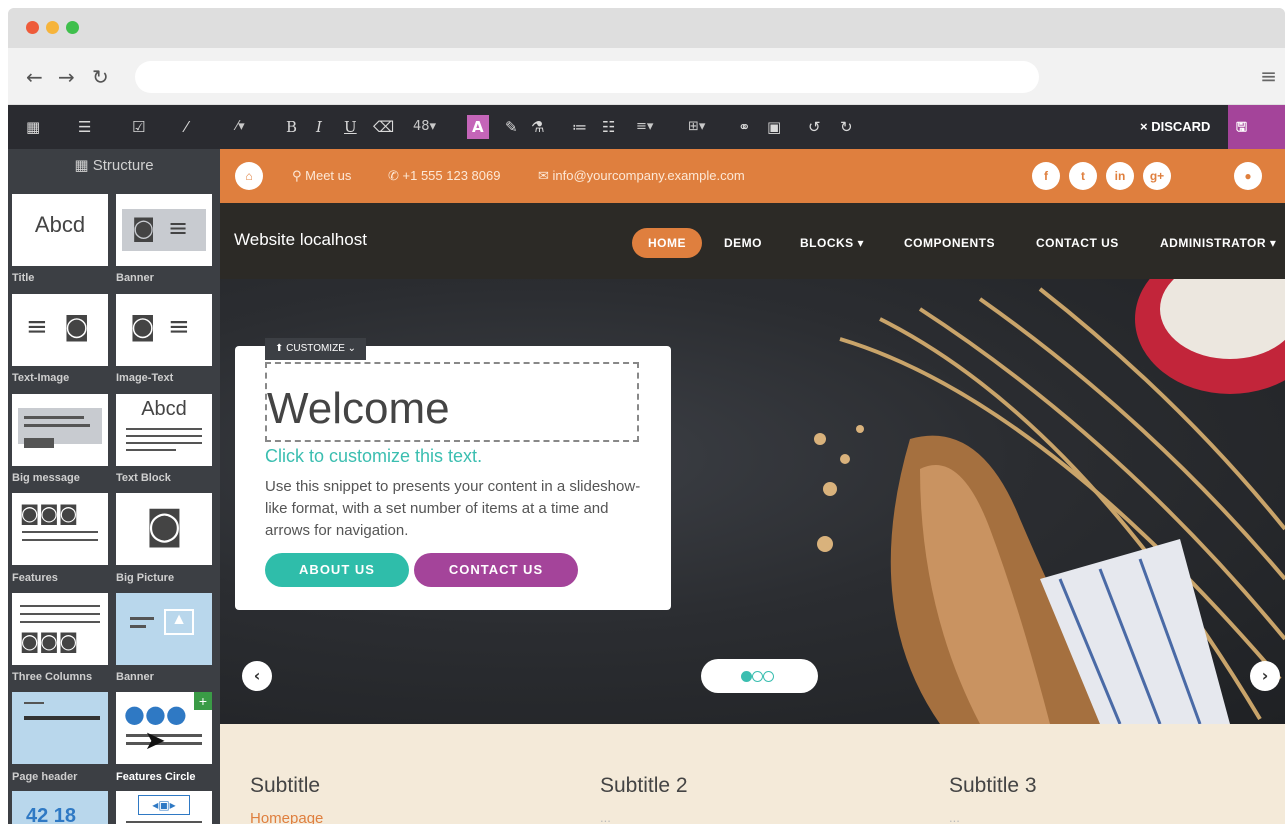 The width and height of the screenshot is (1285, 824). What do you see at coordinates (316, 349) in the screenshot?
I see `customize-dropdown: ⬆ CUSTOMIZE ⌄` at bounding box center [316, 349].